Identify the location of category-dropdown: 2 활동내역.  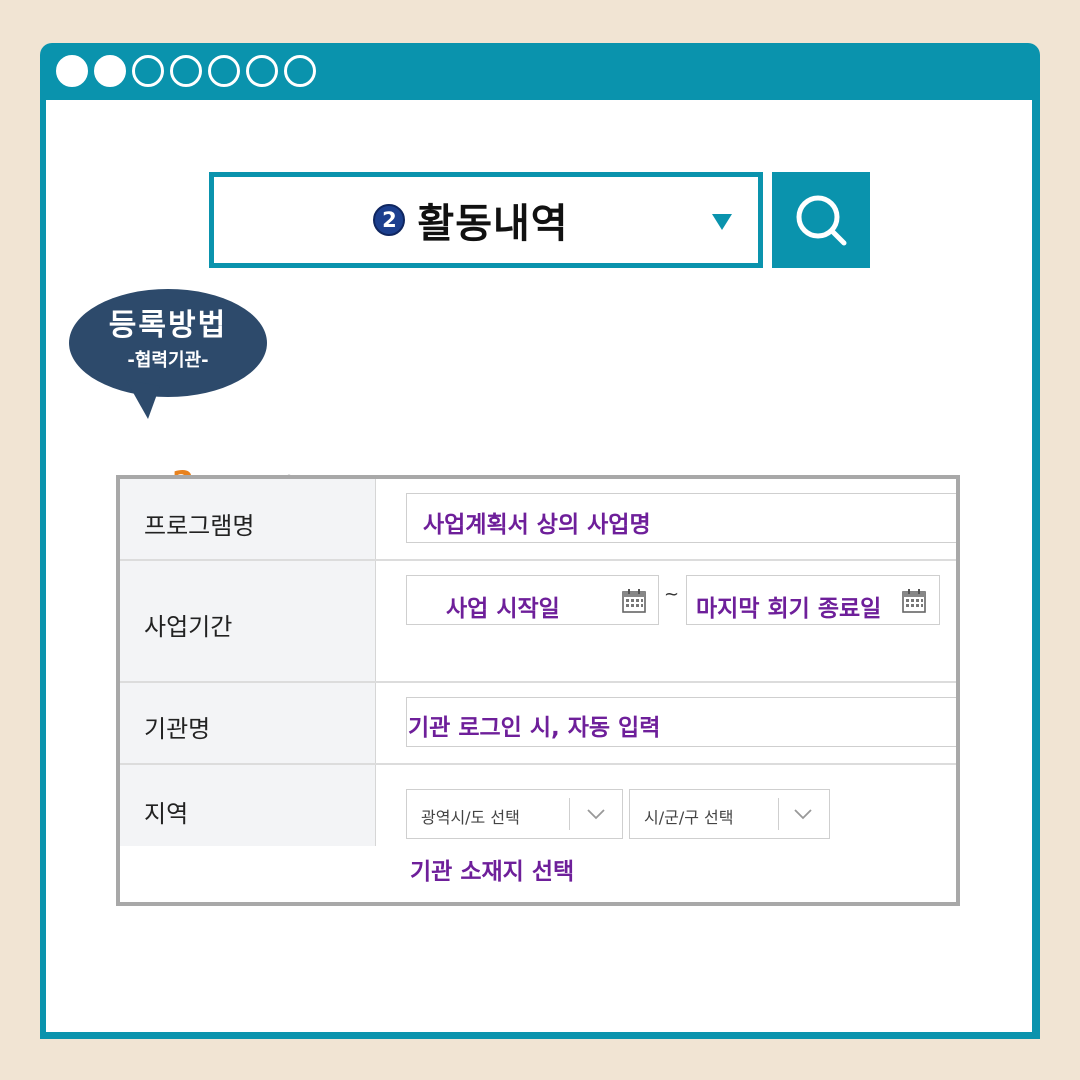
(486, 220).